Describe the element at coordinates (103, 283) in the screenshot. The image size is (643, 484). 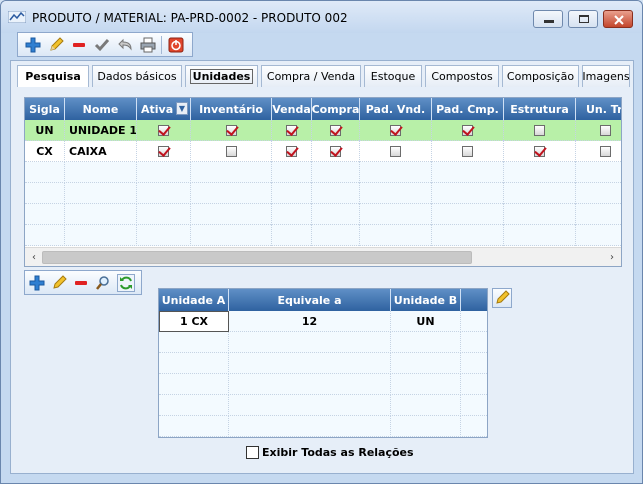
I see `search-relation-button` at that location.